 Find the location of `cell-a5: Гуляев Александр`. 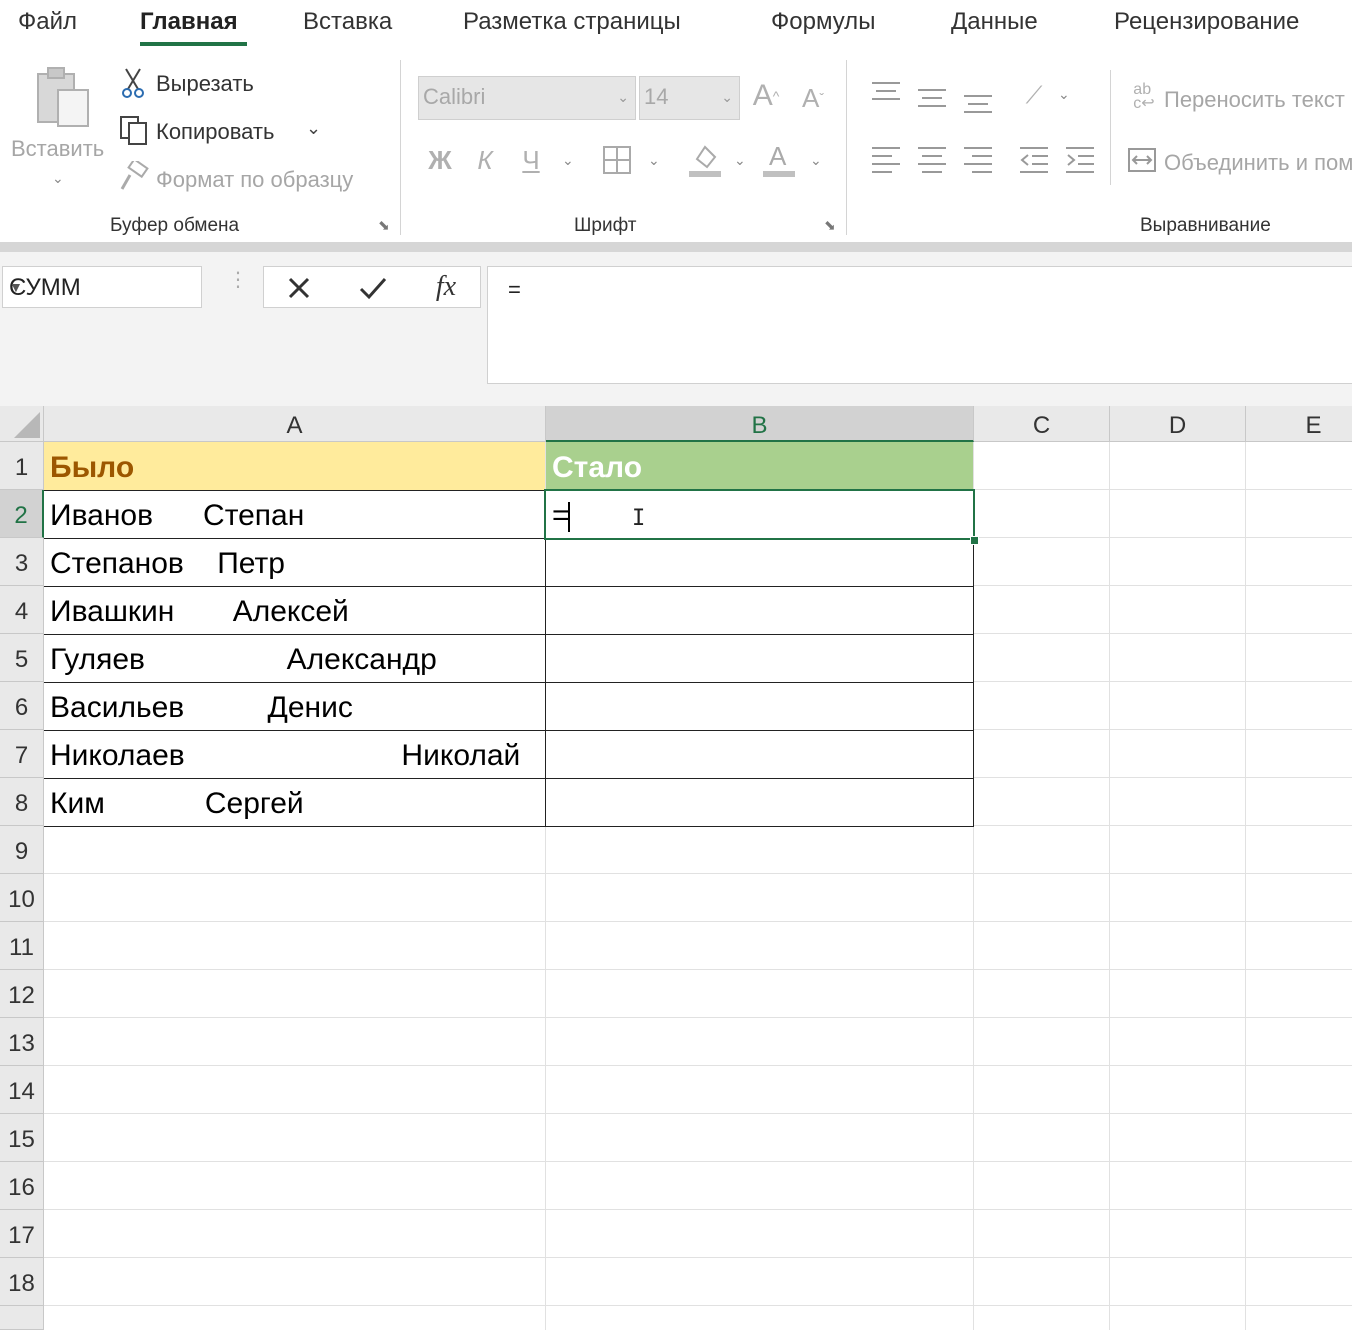

cell-a5: Гуляев Александр is located at coordinates (294, 658).